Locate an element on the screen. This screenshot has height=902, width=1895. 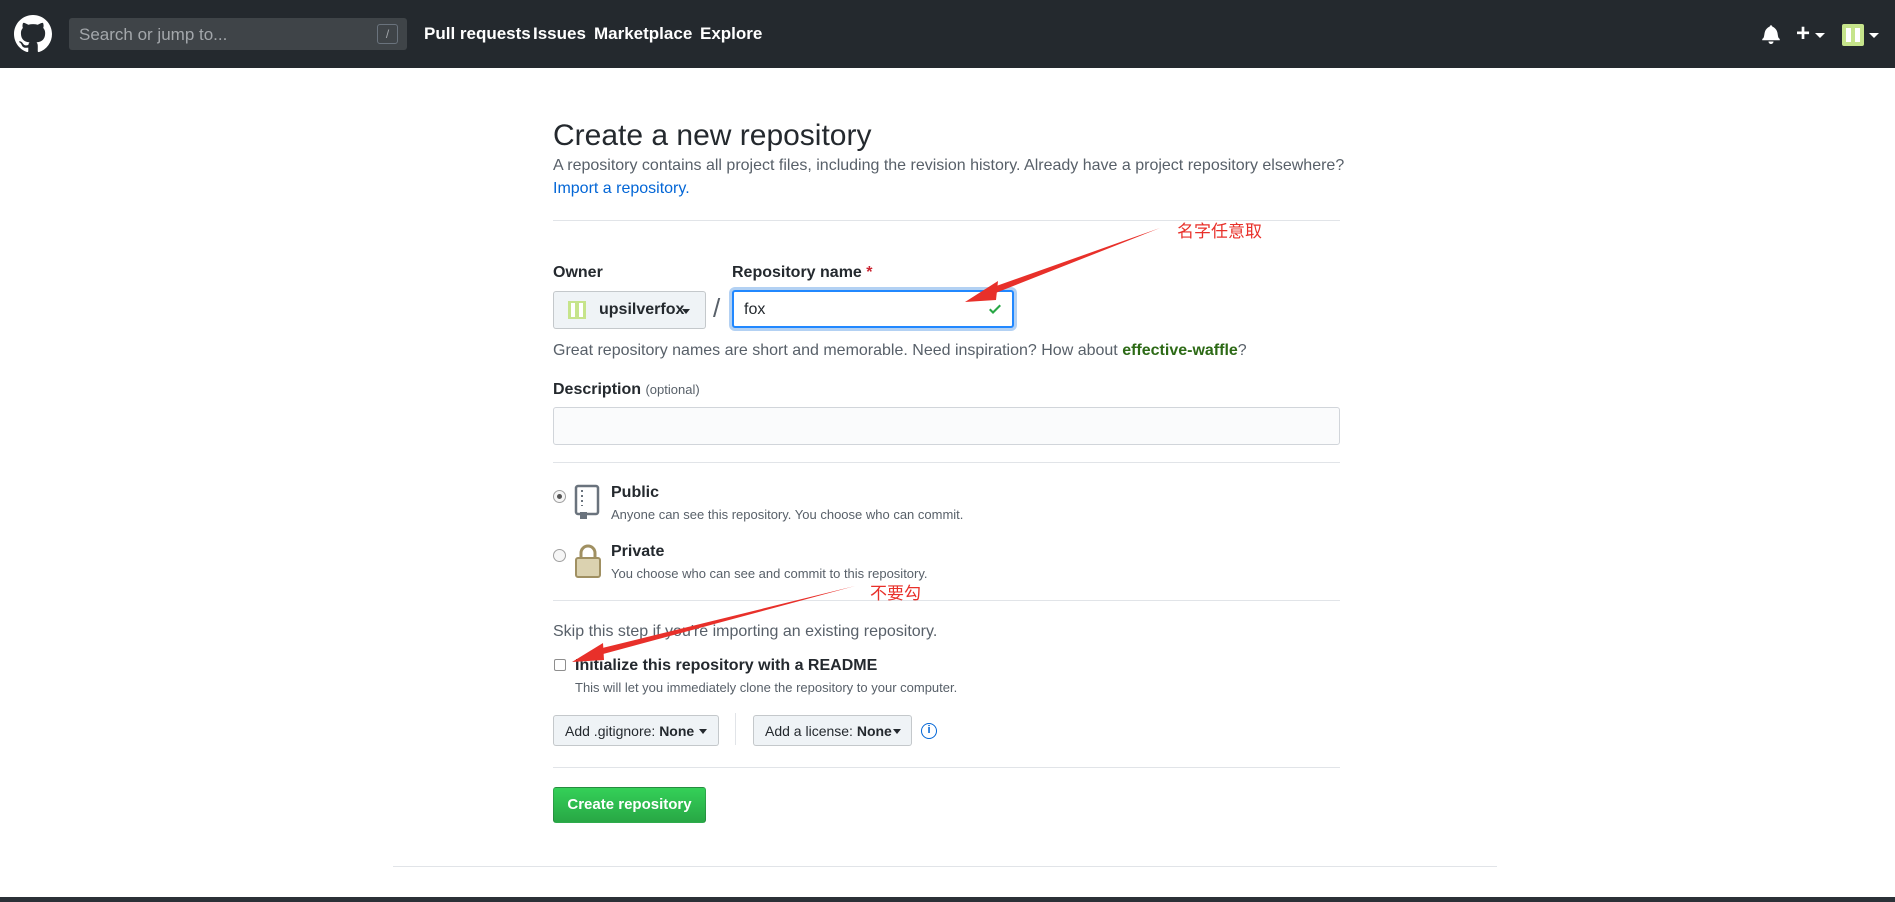
annotation-name-note: 名字任意取 is located at coordinates (1219, 232).